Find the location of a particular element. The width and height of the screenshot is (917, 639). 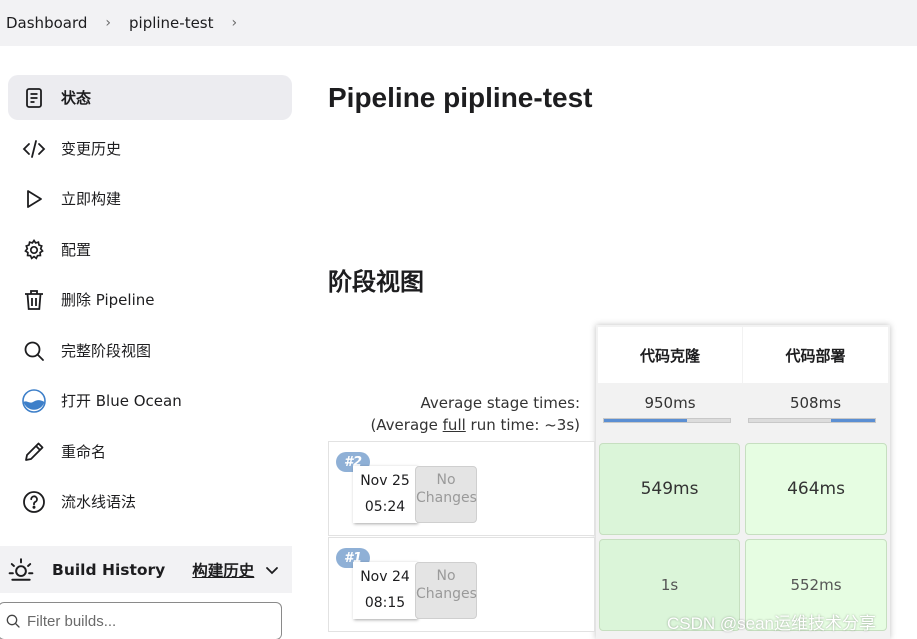

sidebar-item-label: 打开 Blue Ocean is located at coordinates (121, 401).